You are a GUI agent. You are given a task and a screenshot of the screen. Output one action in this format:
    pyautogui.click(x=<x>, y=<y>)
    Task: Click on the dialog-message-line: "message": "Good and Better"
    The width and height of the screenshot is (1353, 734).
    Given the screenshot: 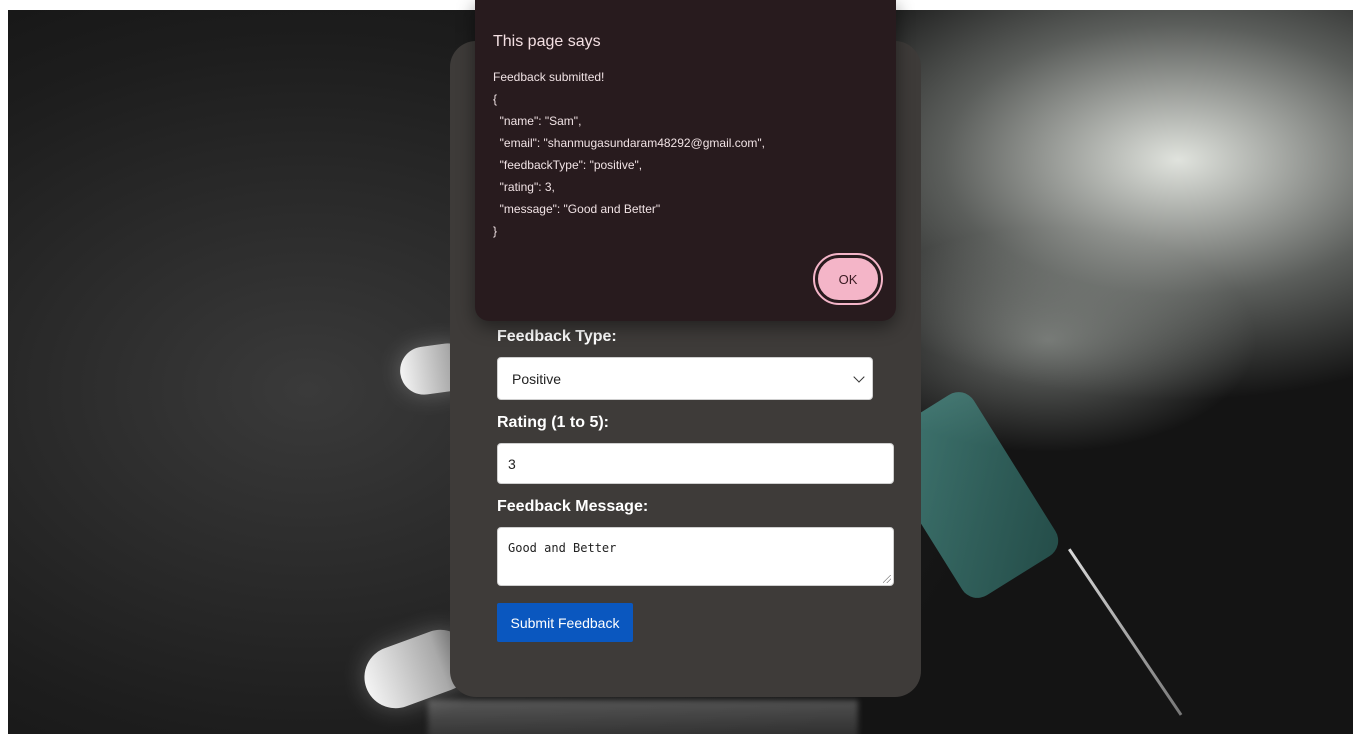 What is the action you would take?
    pyautogui.click(x=577, y=209)
    